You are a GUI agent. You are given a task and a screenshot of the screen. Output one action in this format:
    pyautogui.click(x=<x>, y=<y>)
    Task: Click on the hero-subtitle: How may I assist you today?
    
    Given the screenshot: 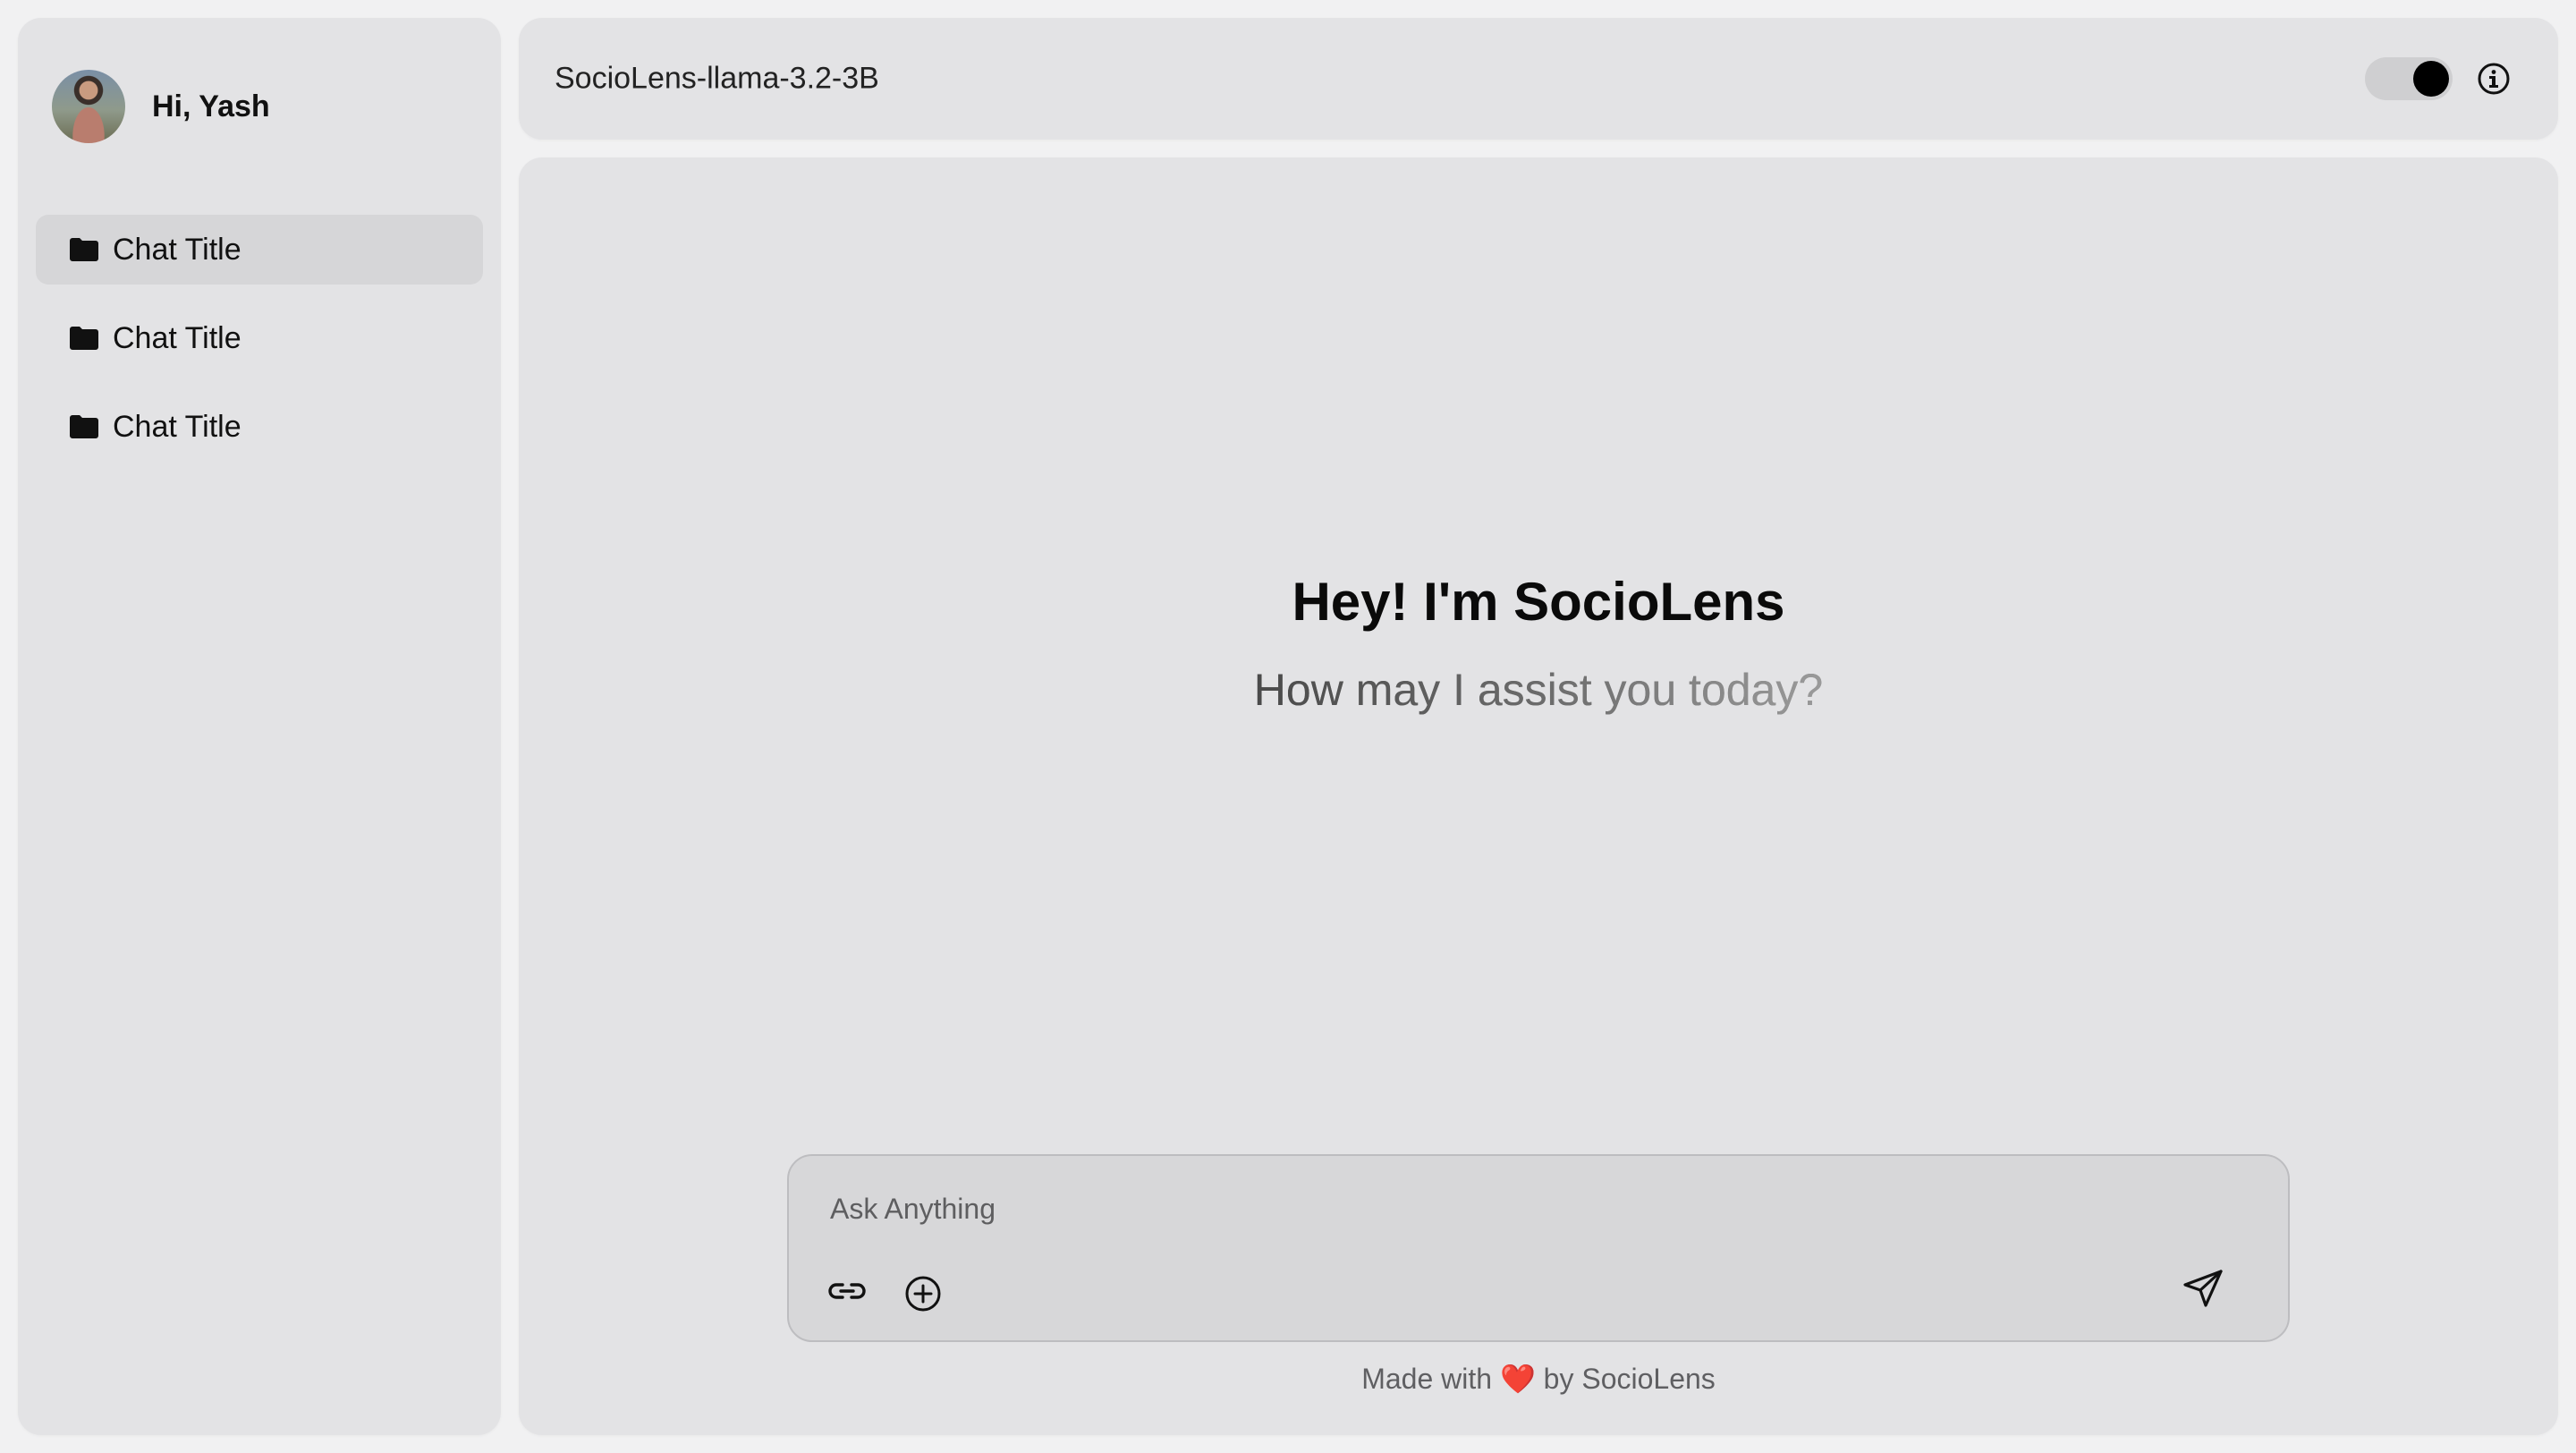 What is the action you would take?
    pyautogui.click(x=1538, y=690)
    